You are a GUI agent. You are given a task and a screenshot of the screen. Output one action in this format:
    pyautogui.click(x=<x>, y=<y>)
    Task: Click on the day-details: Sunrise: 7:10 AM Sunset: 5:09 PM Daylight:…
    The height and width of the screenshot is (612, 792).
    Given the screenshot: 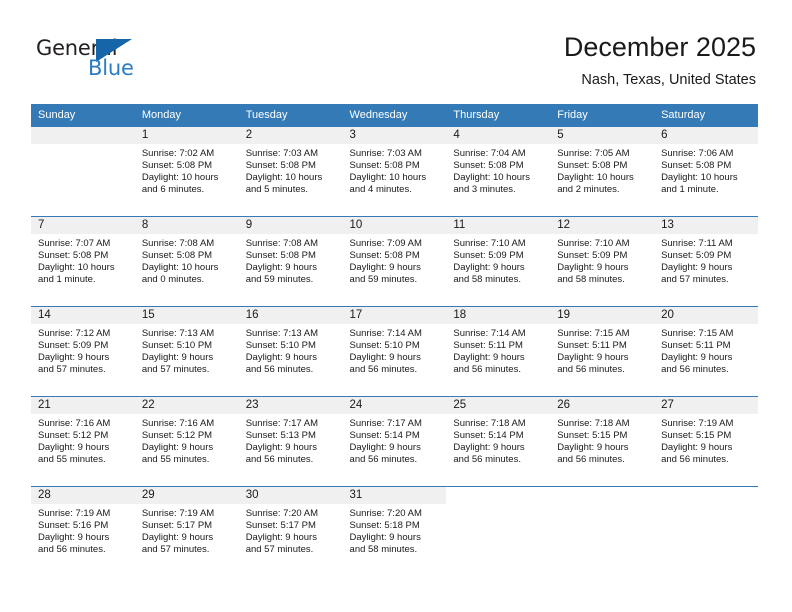 What is the action you would take?
    pyautogui.click(x=498, y=260)
    